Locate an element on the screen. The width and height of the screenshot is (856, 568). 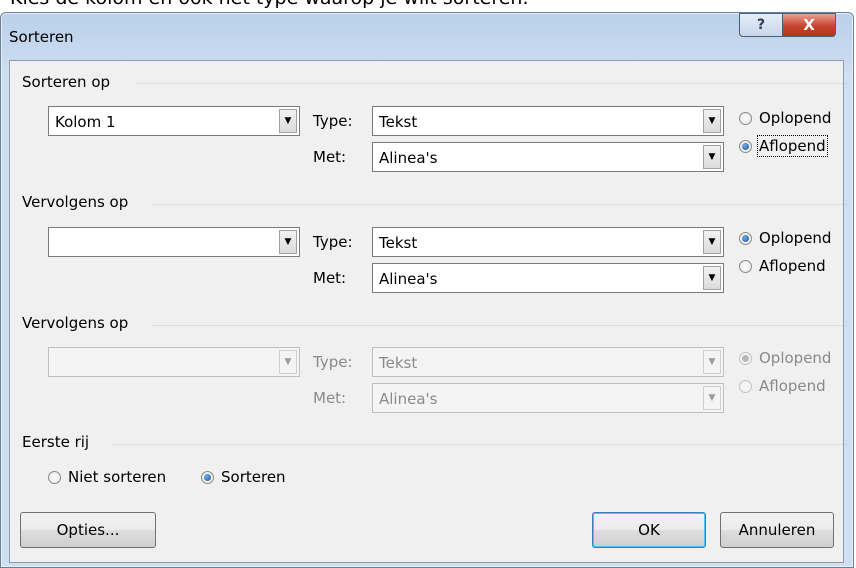
then-by-1-using-value: Alinea's is located at coordinates (408, 279).